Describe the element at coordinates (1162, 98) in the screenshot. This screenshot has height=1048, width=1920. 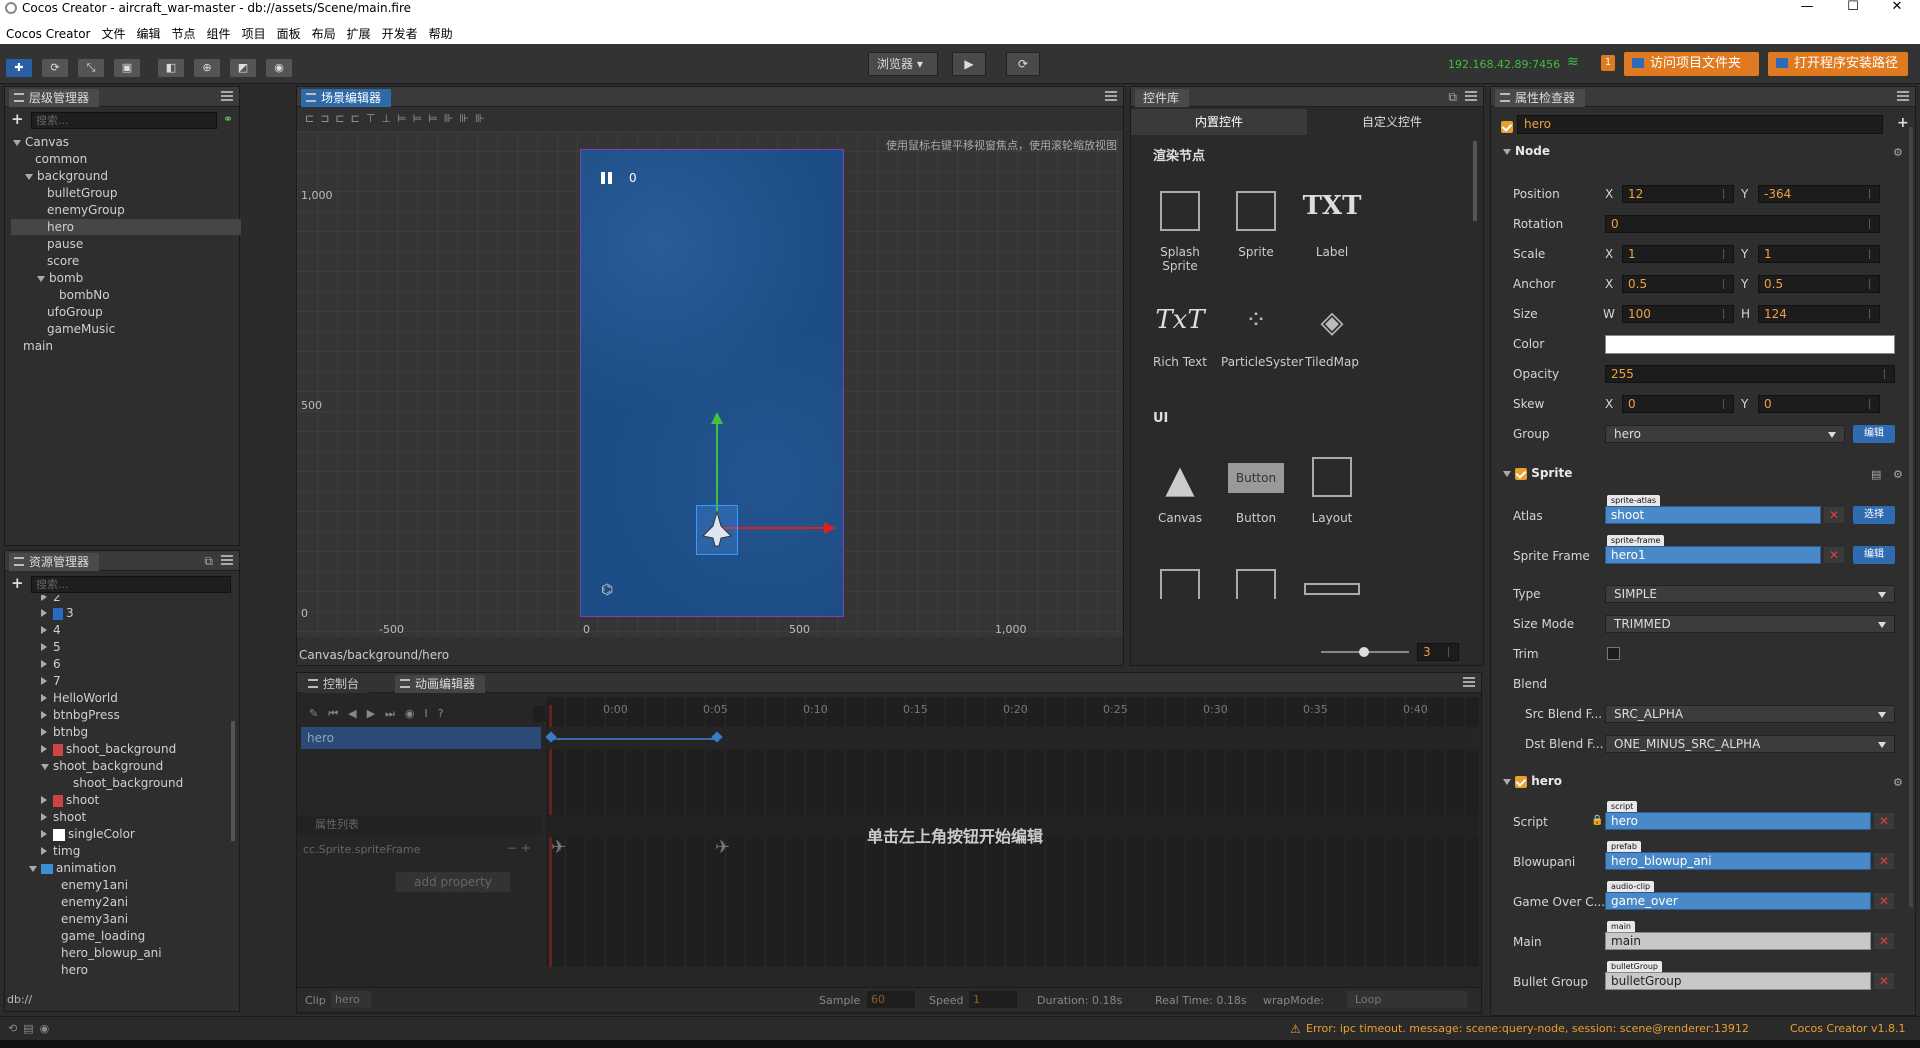
I see `widgets-tab: 控件库` at that location.